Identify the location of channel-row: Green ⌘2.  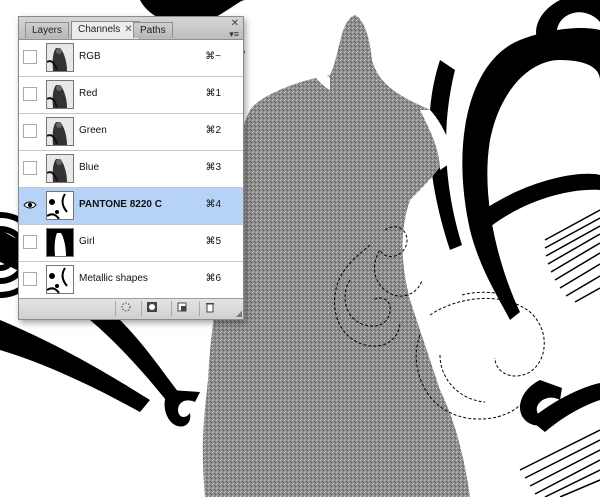
(131, 132).